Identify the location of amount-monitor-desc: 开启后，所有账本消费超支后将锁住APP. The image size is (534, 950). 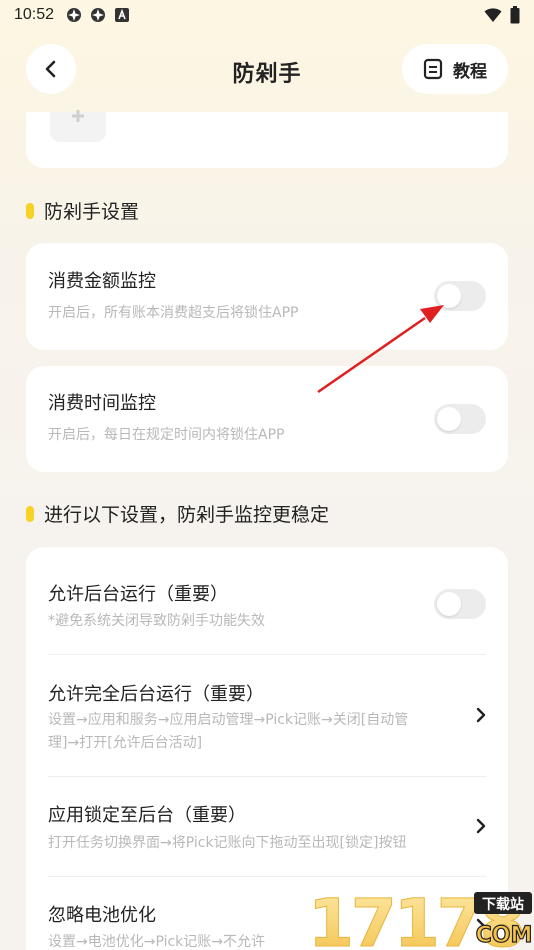
(173, 313).